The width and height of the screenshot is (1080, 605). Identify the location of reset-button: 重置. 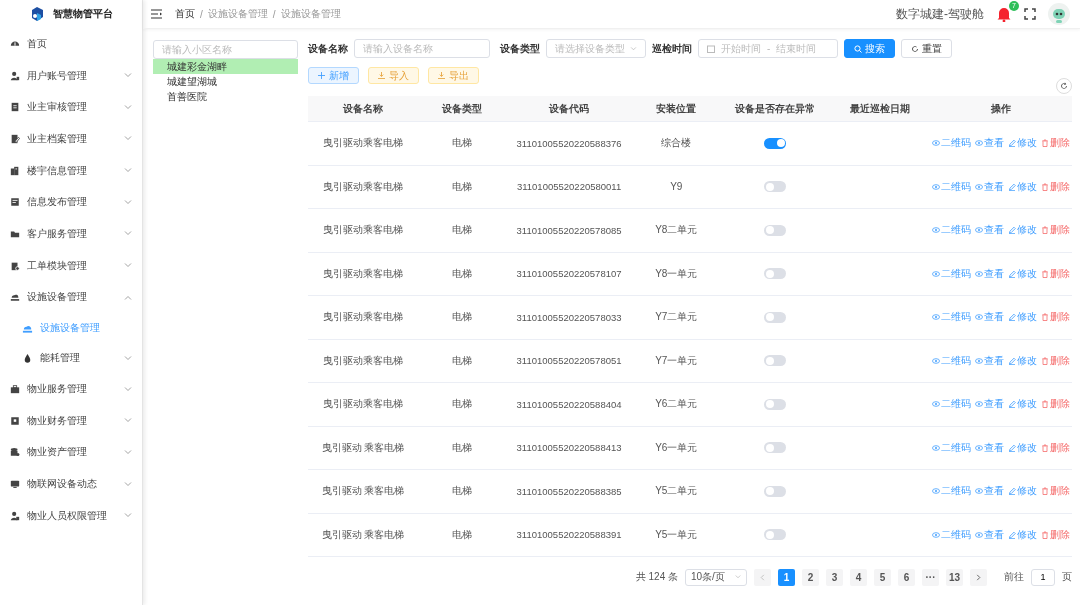
(926, 48).